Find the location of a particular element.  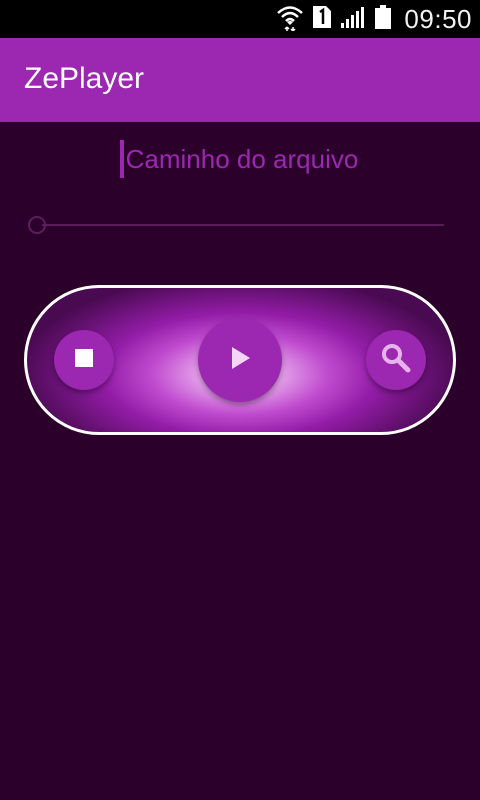

status-time: 09:50 is located at coordinates (438, 18).